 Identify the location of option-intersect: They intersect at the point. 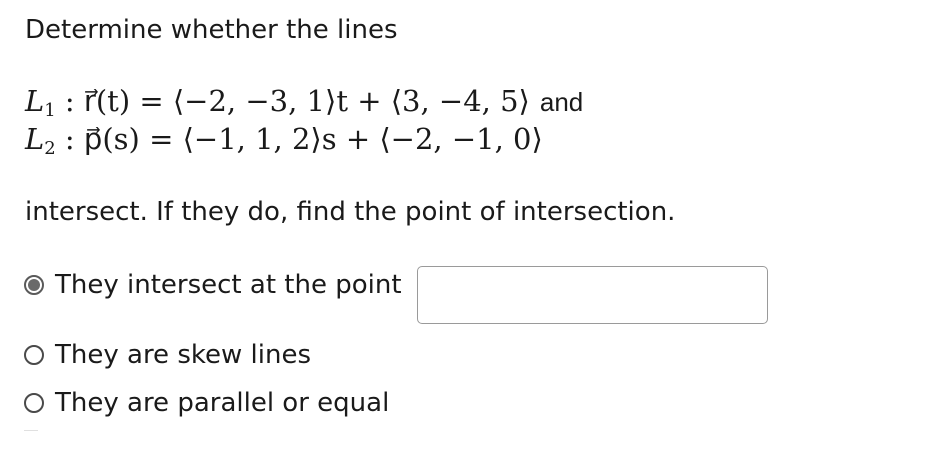
(213, 285).